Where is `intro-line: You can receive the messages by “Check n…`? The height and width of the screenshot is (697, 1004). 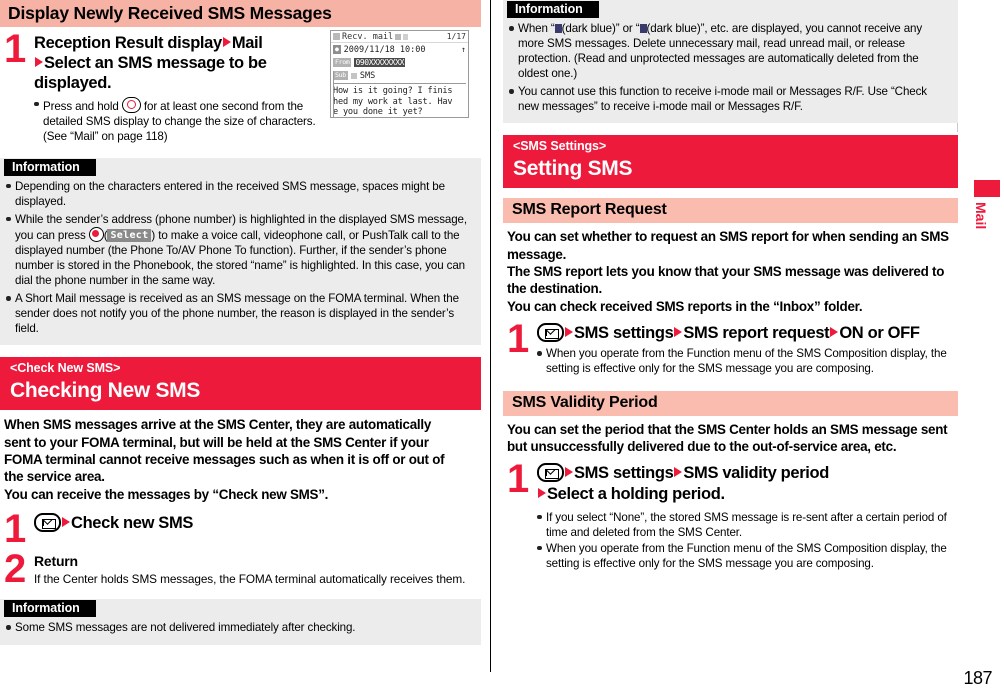 intro-line: You can receive the messages by “Check n… is located at coordinates (166, 494).